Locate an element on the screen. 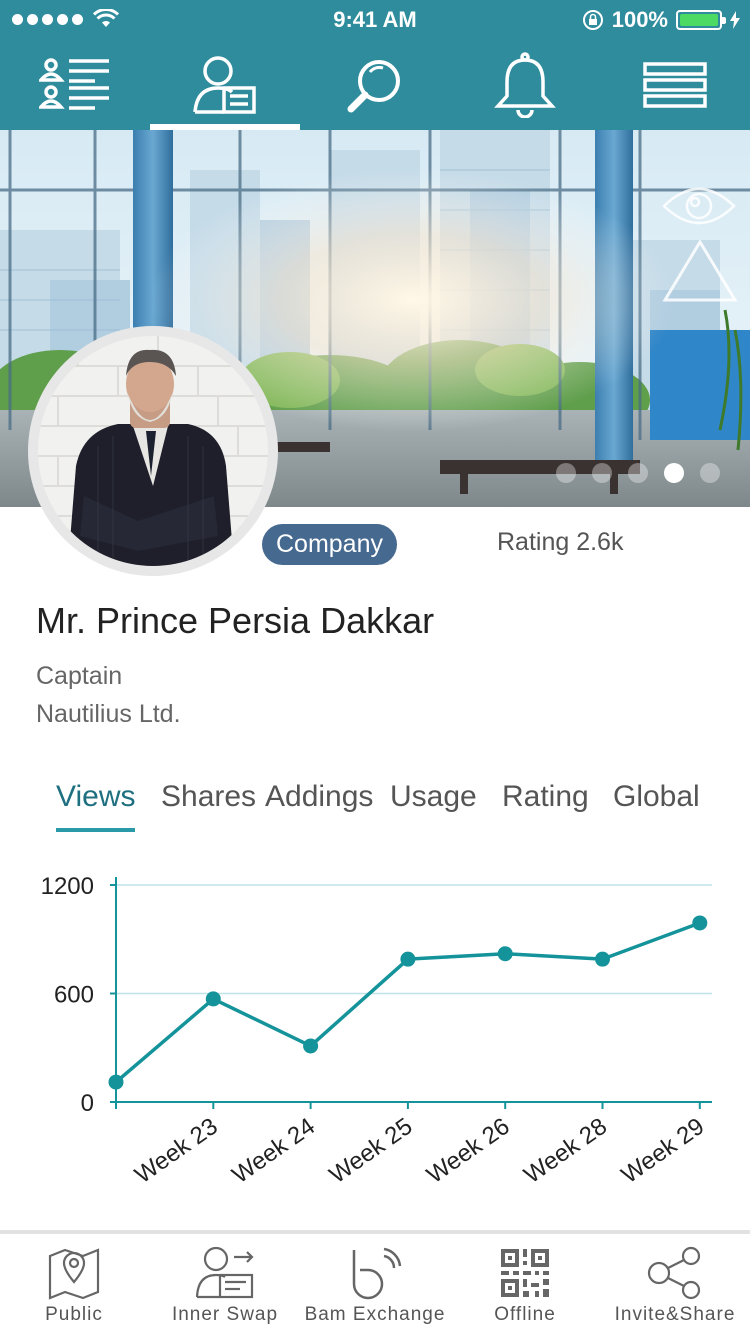  tab-notifications is located at coordinates (525, 85).